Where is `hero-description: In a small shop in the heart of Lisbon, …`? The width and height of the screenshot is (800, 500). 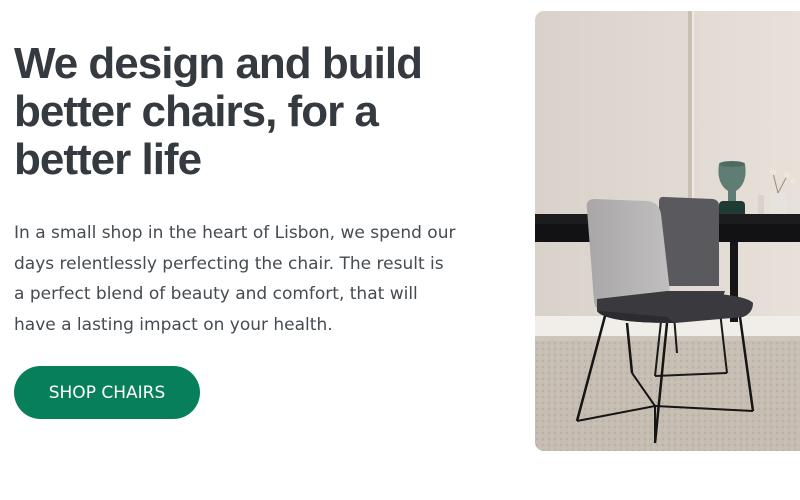 hero-description: In a small shop in the heart of Lisbon, … is located at coordinates (235, 279).